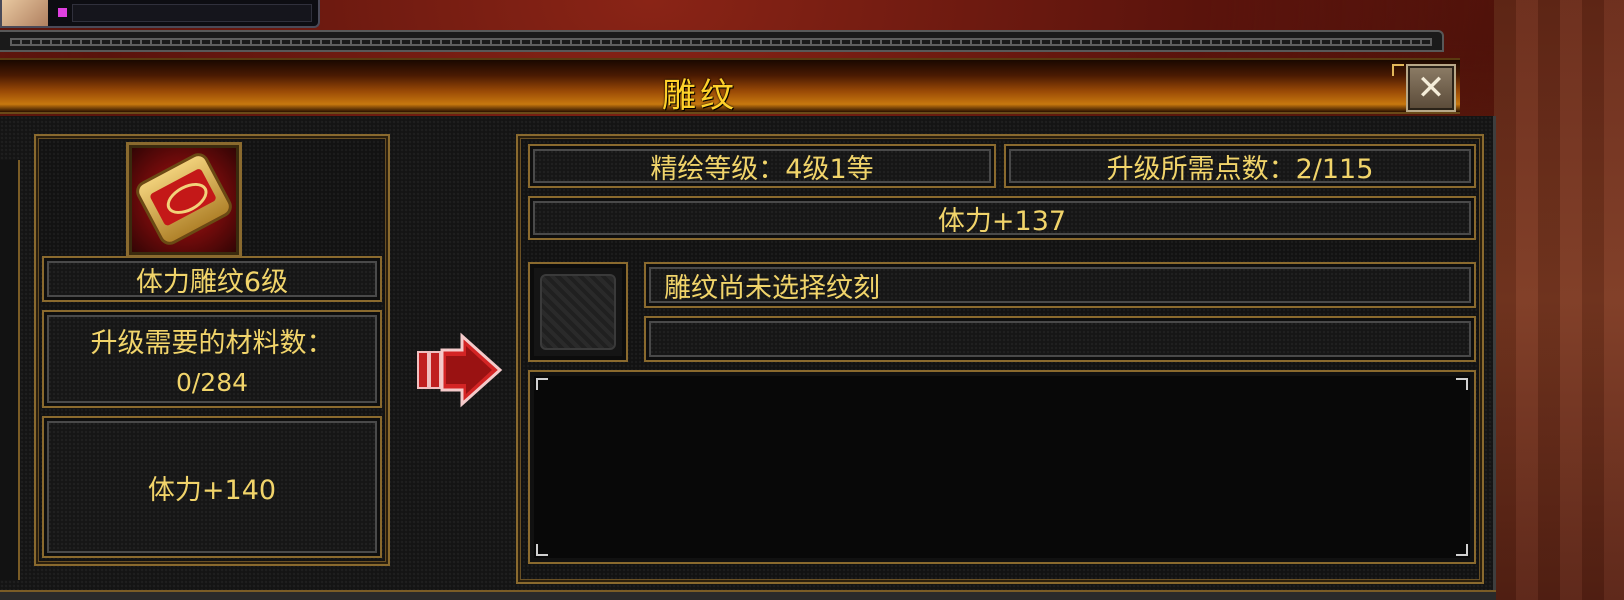 Image resolution: width=1624 pixels, height=600 pixels. I want to click on window-title-bar: 雕纹 ✕, so click(730, 87).